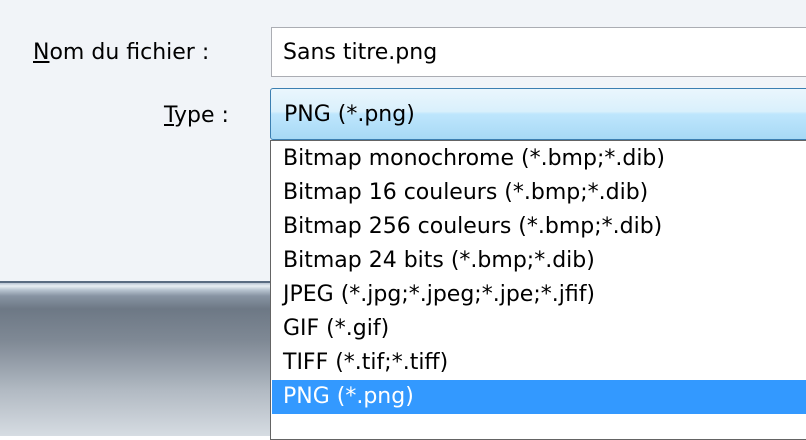 This screenshot has width=806, height=440. What do you see at coordinates (140, 358) in the screenshot?
I see `dialog-bottom-panel` at bounding box center [140, 358].